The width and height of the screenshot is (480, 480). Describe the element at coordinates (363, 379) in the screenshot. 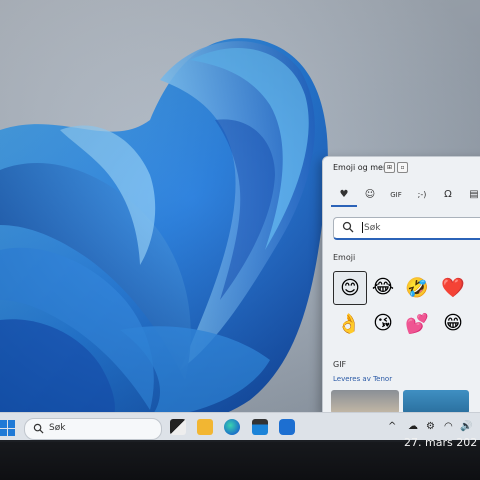

I see `gif-provider-label: Leveres av Tenor` at that location.